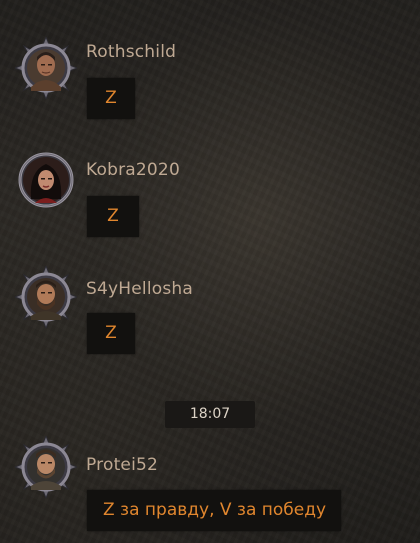  Describe the element at coordinates (46, 180) in the screenshot. I see `woman-avatar-icon` at that location.